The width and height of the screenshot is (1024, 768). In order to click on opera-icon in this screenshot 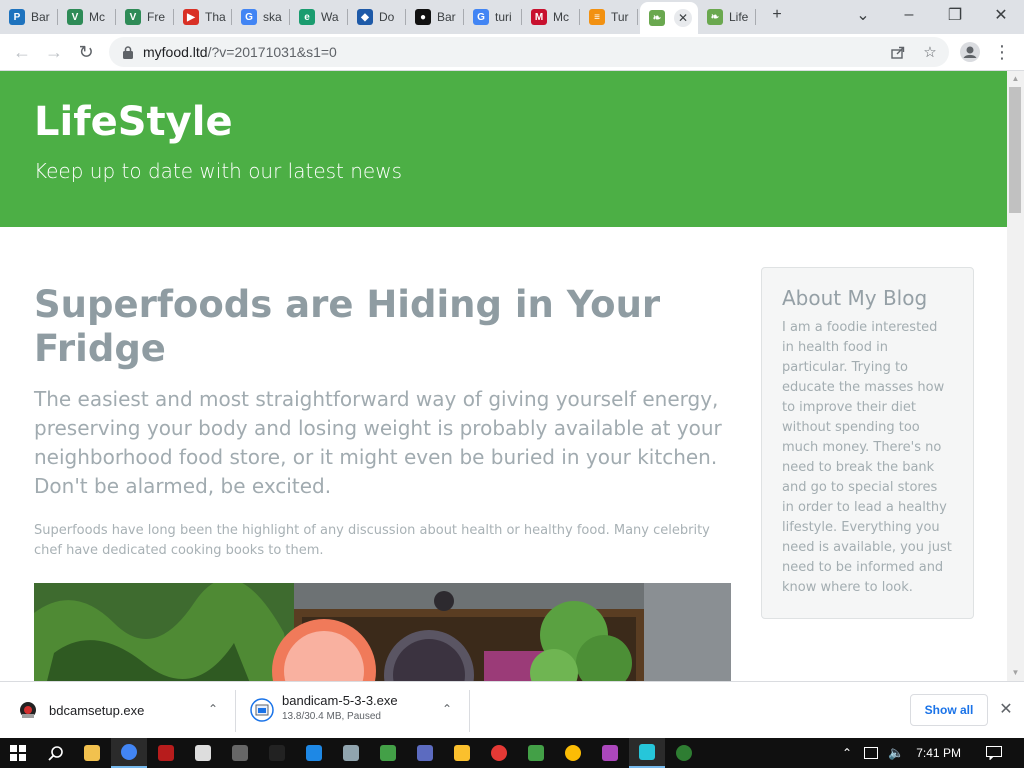, I will do `click(499, 753)`.